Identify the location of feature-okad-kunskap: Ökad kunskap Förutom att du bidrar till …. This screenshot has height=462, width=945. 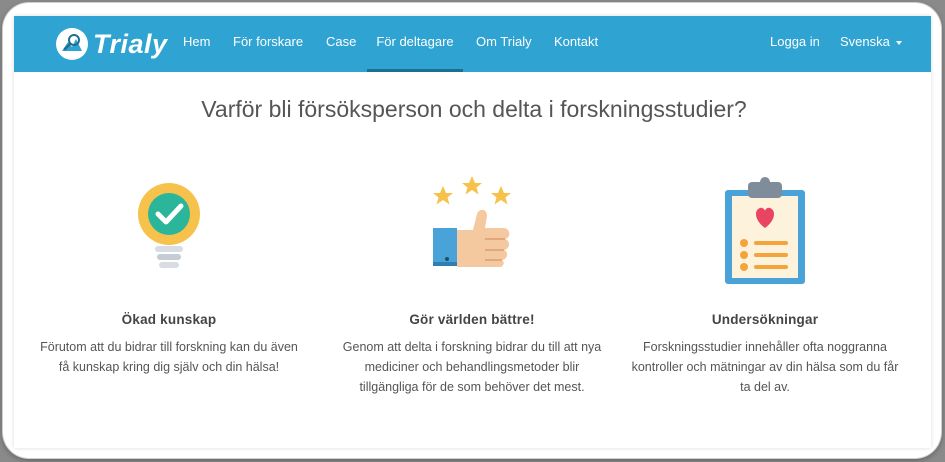
(169, 276).